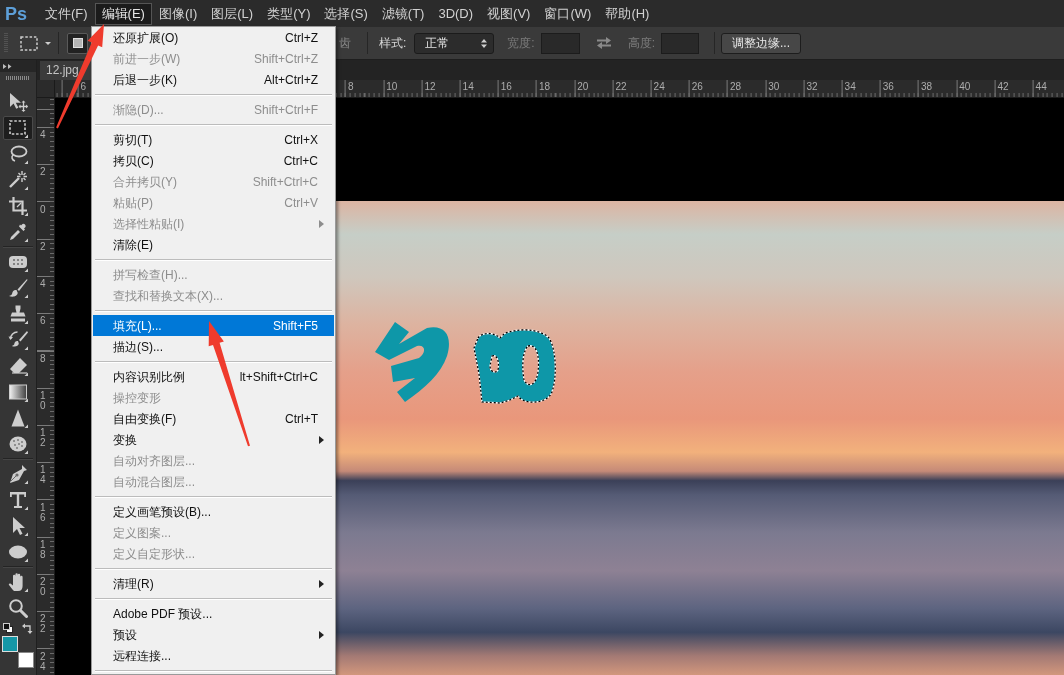 This screenshot has width=1064, height=675. I want to click on keyboard-shortcut: Ctrl+Z, so click(301, 37).